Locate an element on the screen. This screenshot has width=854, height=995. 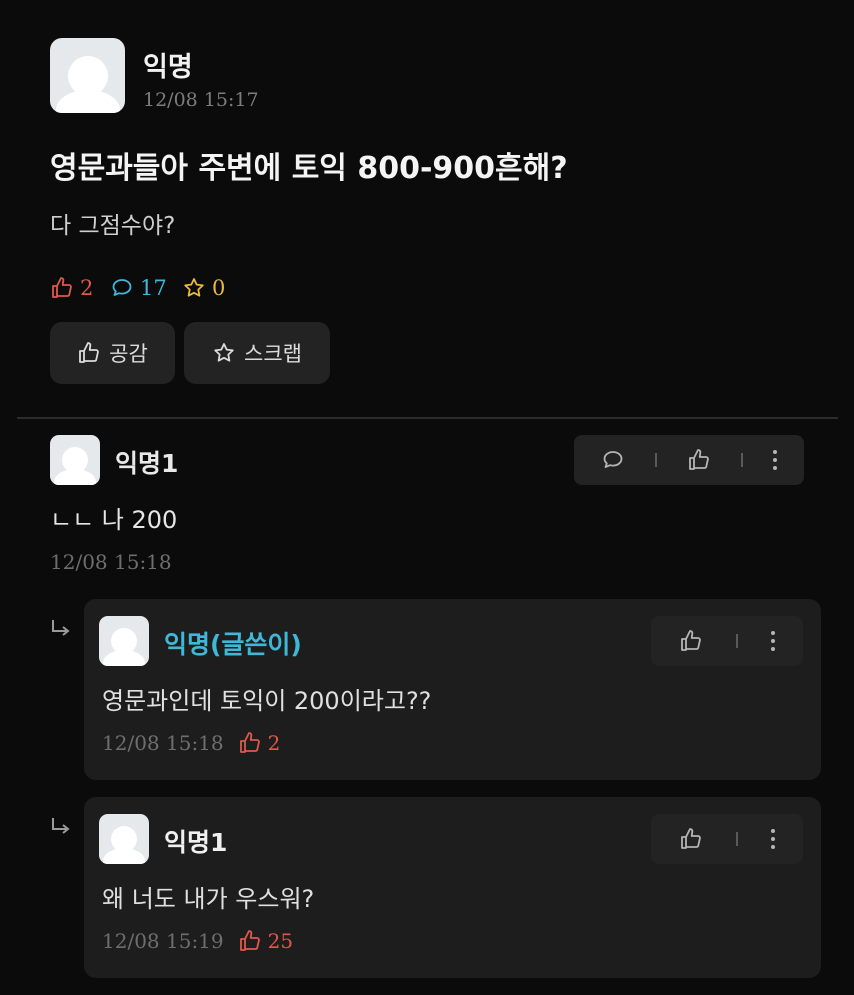
sympathy-button-label: 공감 is located at coordinates (128, 354).